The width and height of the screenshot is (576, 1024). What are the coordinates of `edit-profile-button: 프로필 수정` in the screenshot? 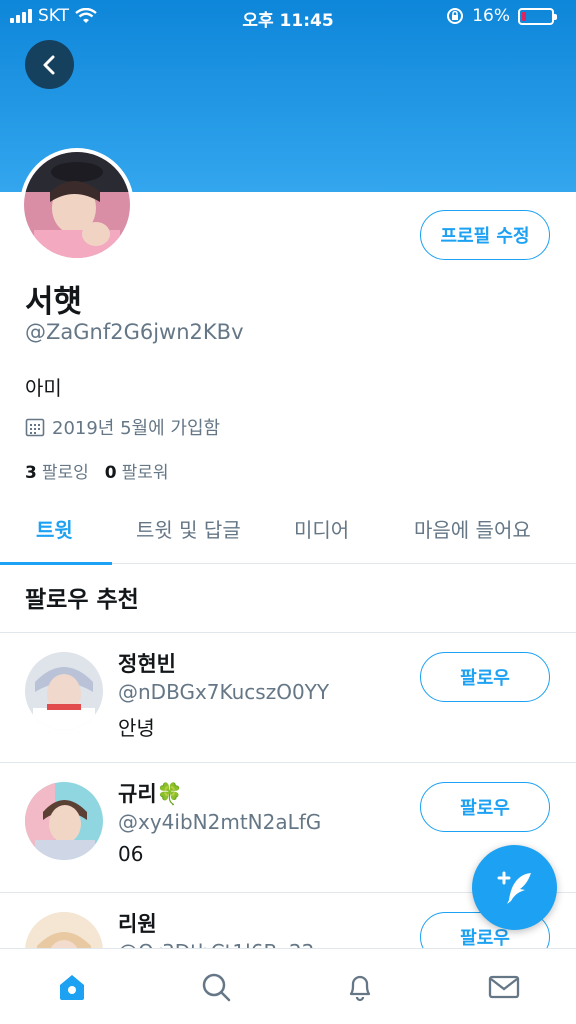 It's located at (485, 235).